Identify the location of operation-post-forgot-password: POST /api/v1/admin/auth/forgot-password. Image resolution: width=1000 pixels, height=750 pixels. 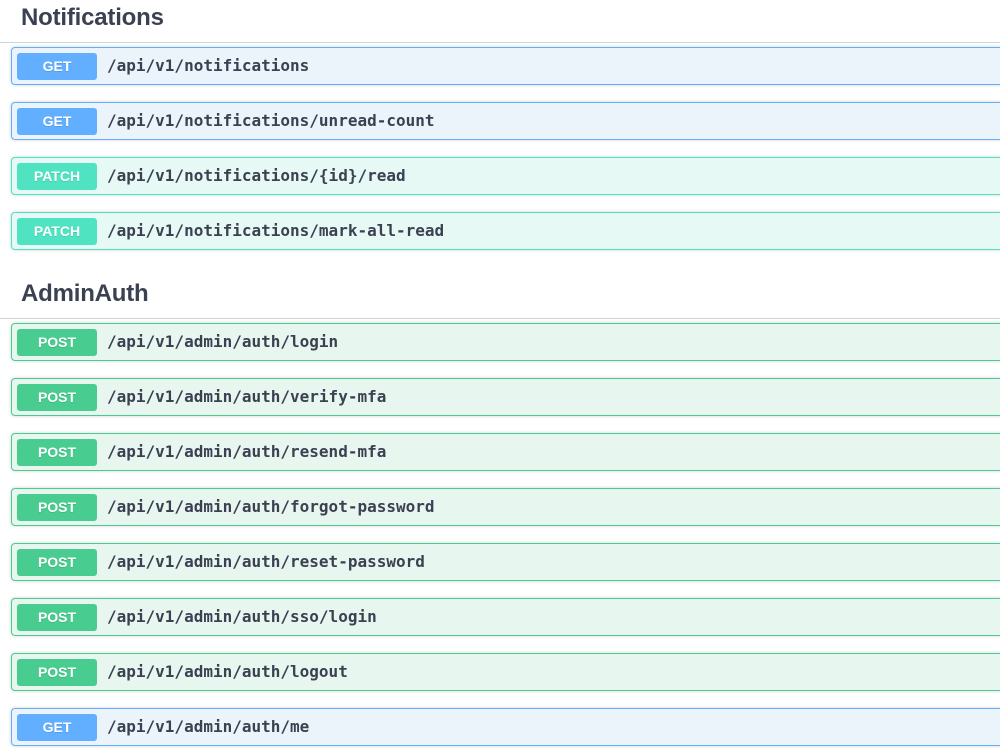
(505, 507).